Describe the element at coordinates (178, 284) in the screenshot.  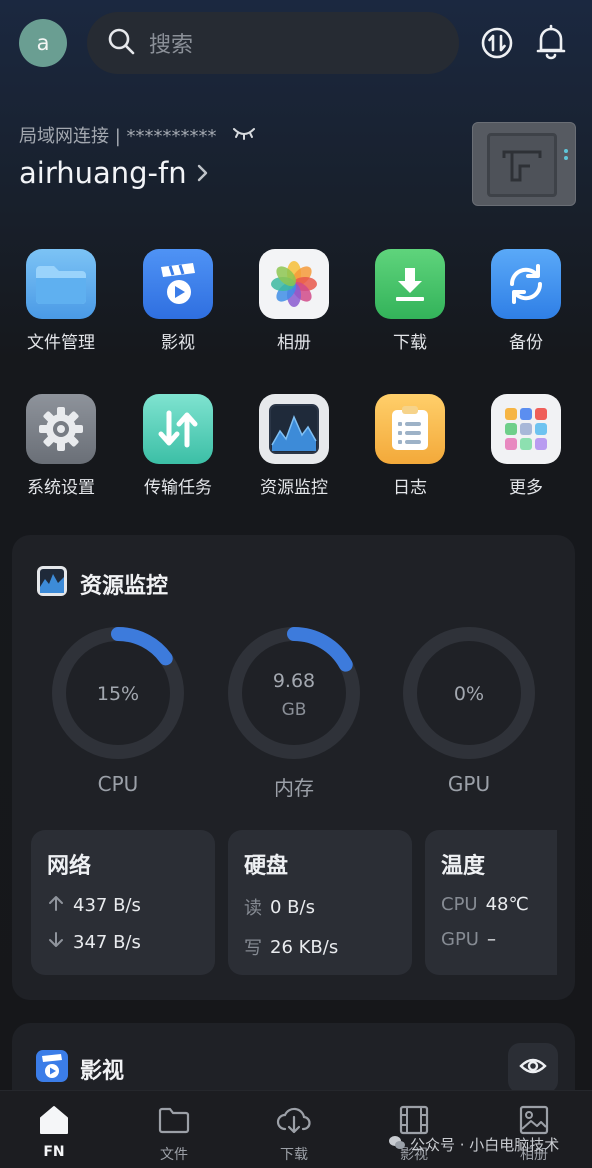
I see `video-app-icon` at that location.